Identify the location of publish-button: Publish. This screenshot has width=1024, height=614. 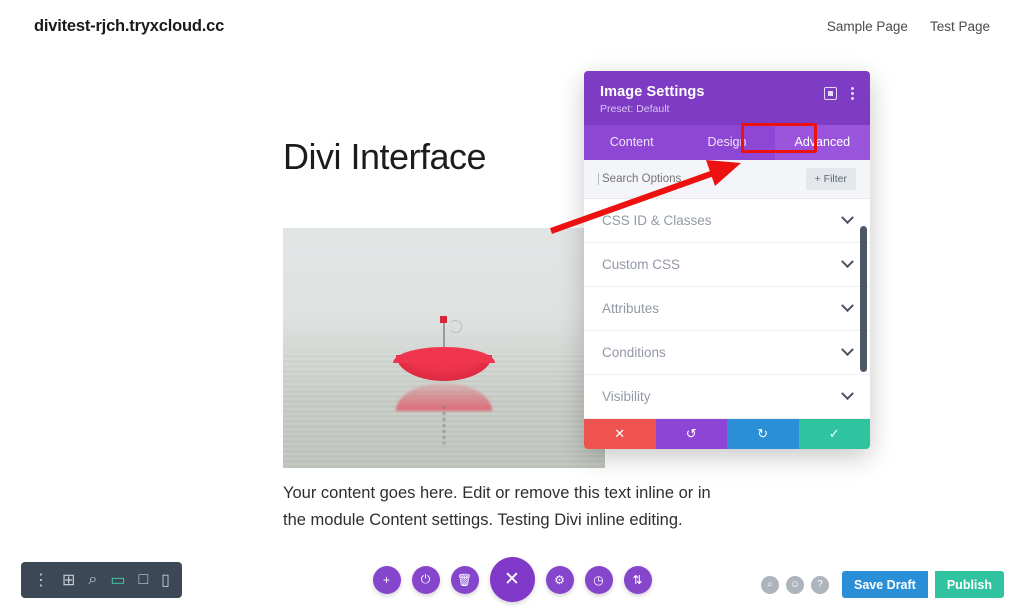
(969, 584).